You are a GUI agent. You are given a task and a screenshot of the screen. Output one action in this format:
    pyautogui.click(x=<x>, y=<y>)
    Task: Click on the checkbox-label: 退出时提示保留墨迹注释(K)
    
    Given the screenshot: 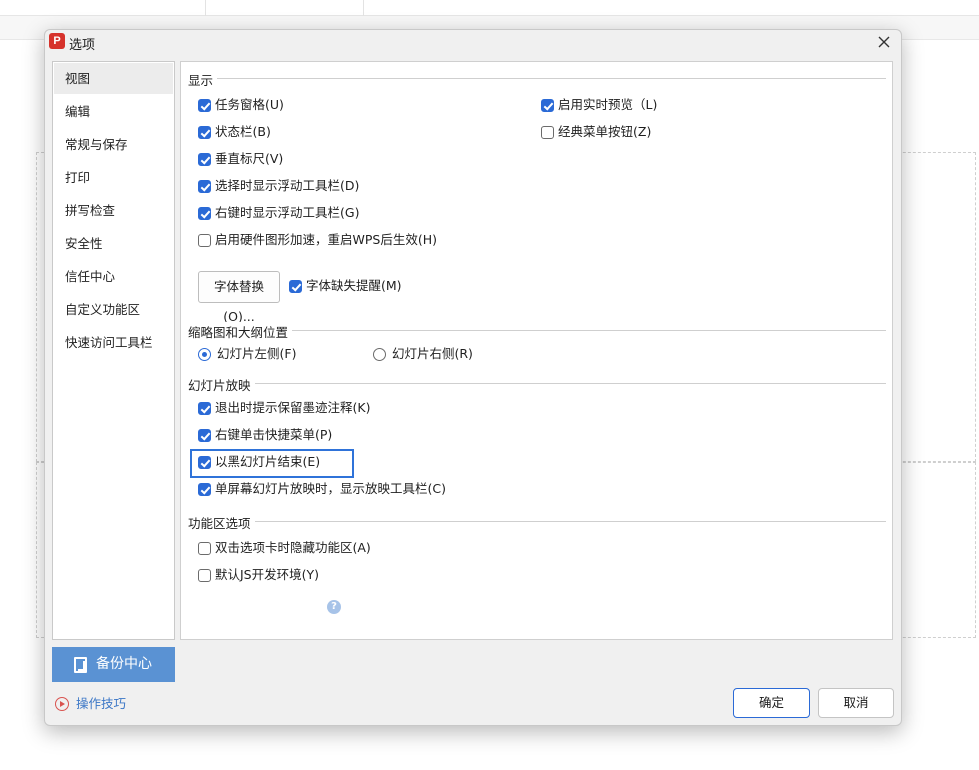 What is the action you would take?
    pyautogui.click(x=293, y=407)
    